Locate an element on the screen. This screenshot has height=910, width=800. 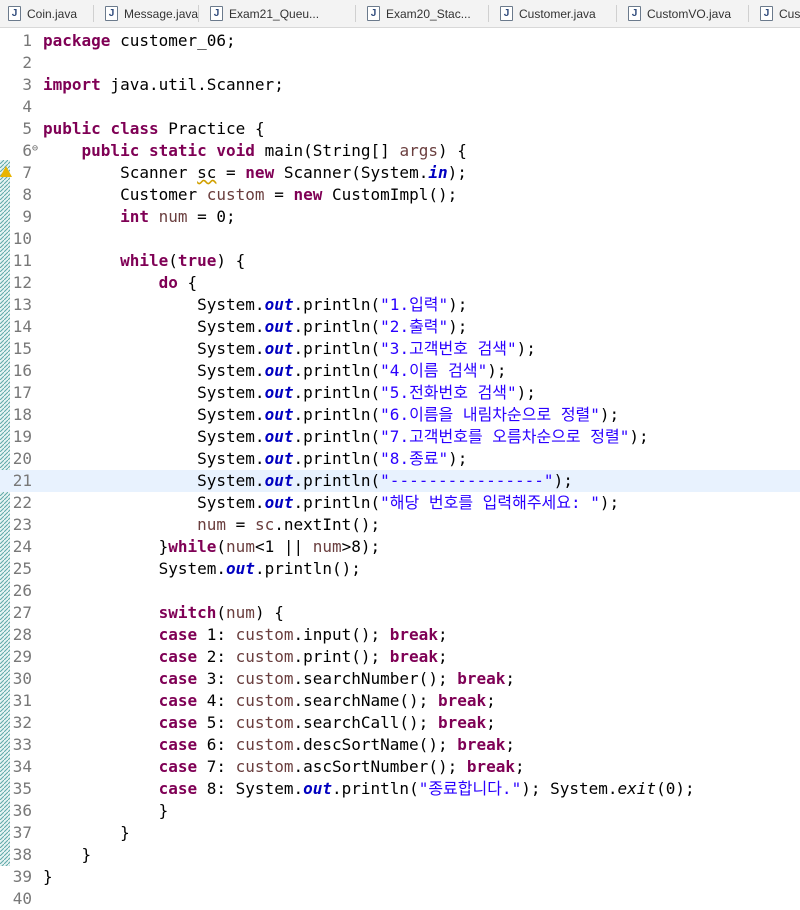
code-text: switch(num) { is located at coordinates (163, 613).